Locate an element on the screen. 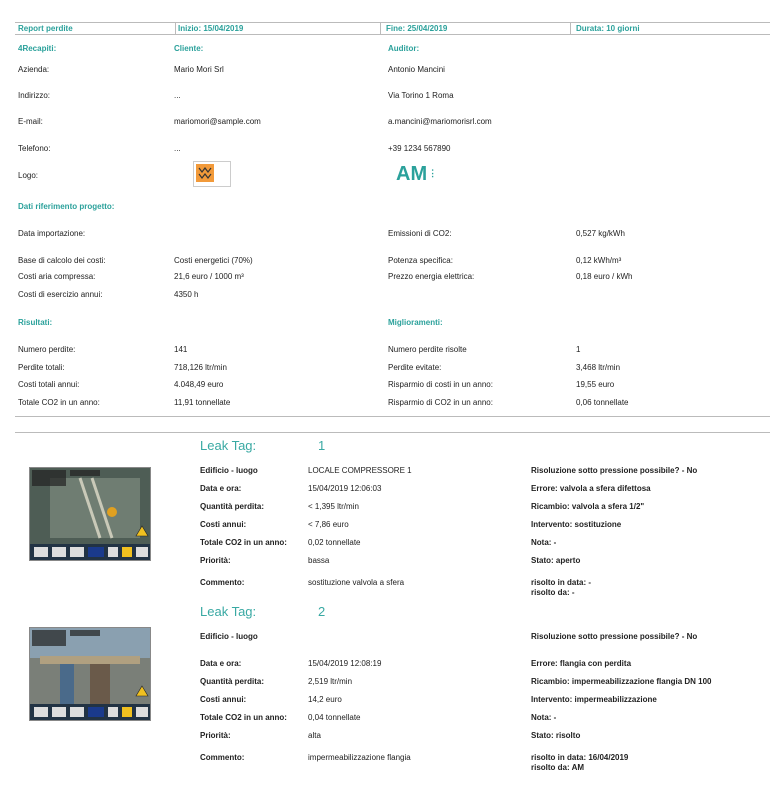  co2-emissions-value: 0,527 kg/kWh is located at coordinates (600, 233).